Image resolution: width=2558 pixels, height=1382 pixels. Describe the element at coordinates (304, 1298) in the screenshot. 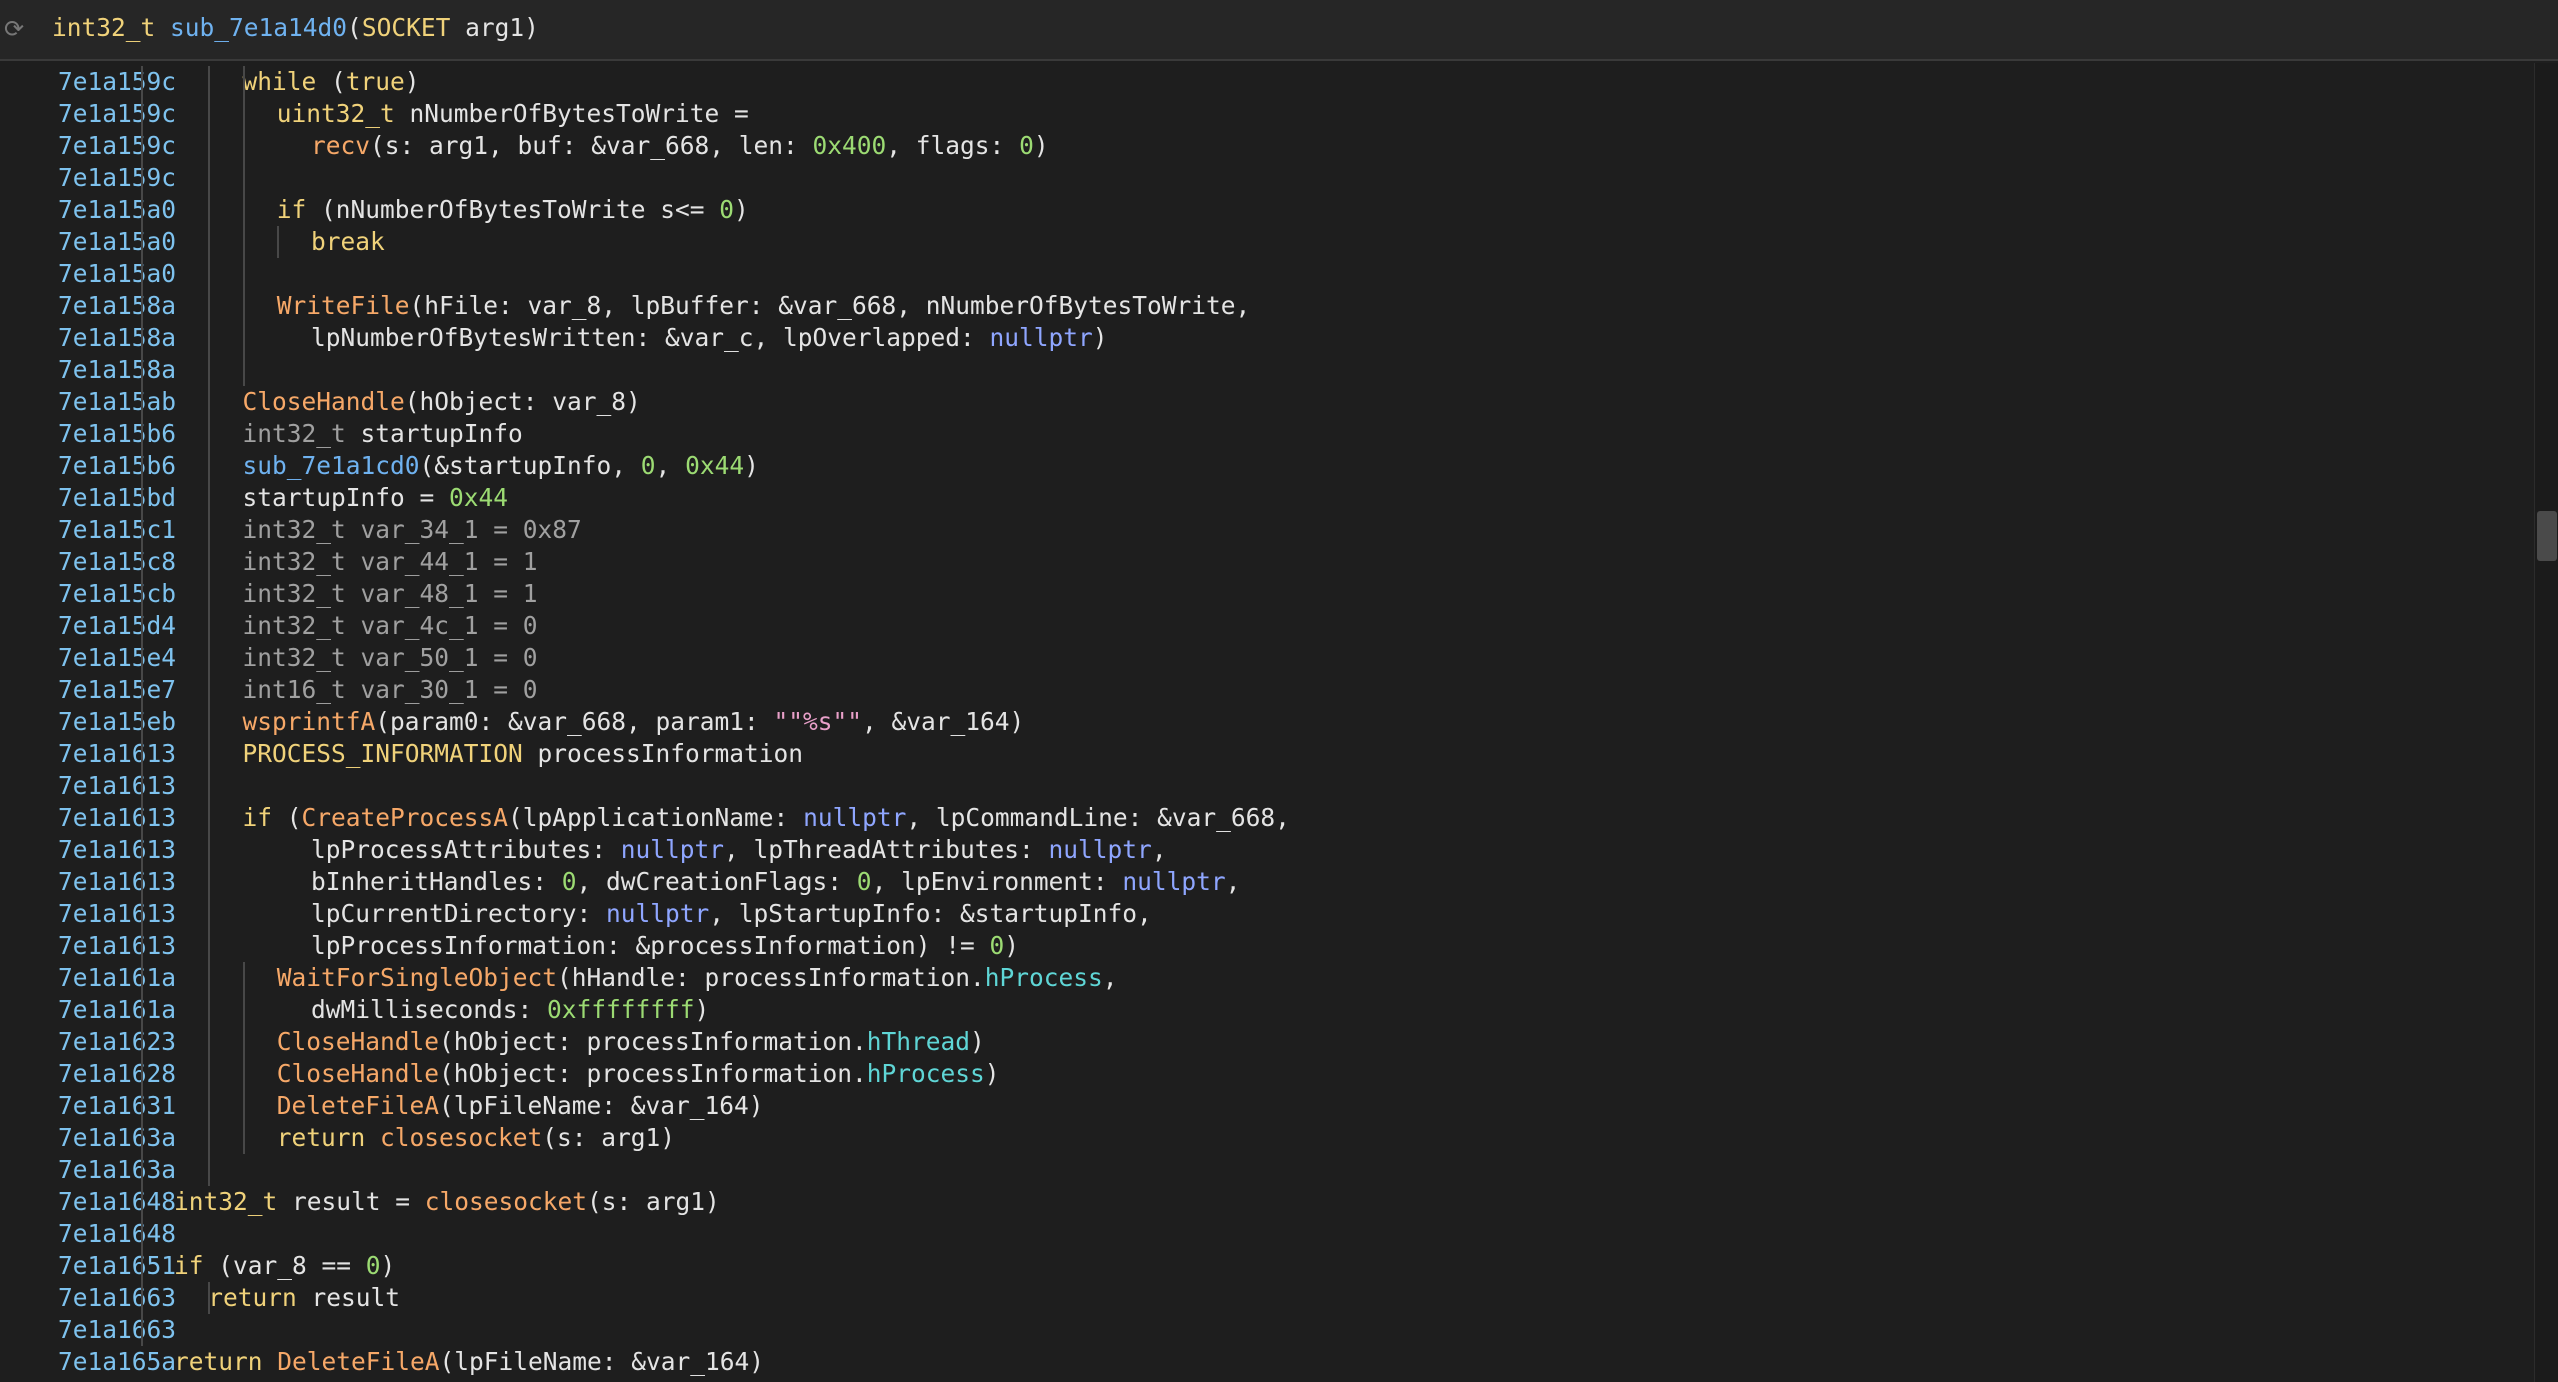

I see `line-code: return result` at that location.